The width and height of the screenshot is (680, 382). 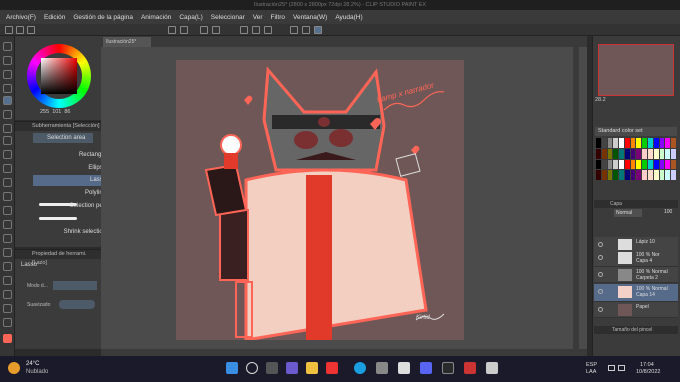 I want to click on move-tool-icon, so click(x=7, y=60).